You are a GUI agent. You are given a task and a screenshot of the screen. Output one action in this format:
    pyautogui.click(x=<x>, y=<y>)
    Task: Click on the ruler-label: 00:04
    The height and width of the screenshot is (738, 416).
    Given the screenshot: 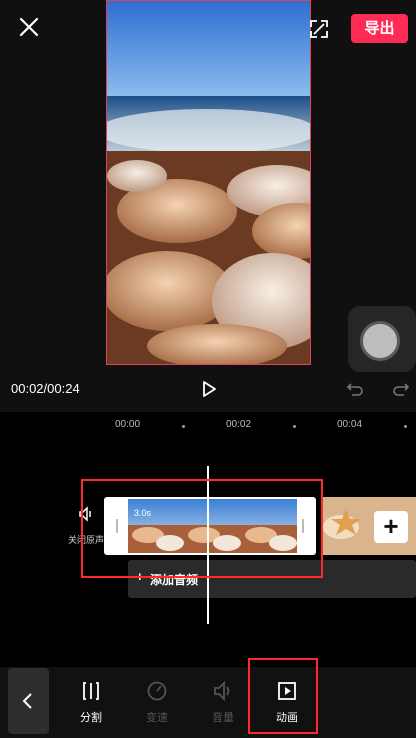 What is the action you would take?
    pyautogui.click(x=350, y=424)
    